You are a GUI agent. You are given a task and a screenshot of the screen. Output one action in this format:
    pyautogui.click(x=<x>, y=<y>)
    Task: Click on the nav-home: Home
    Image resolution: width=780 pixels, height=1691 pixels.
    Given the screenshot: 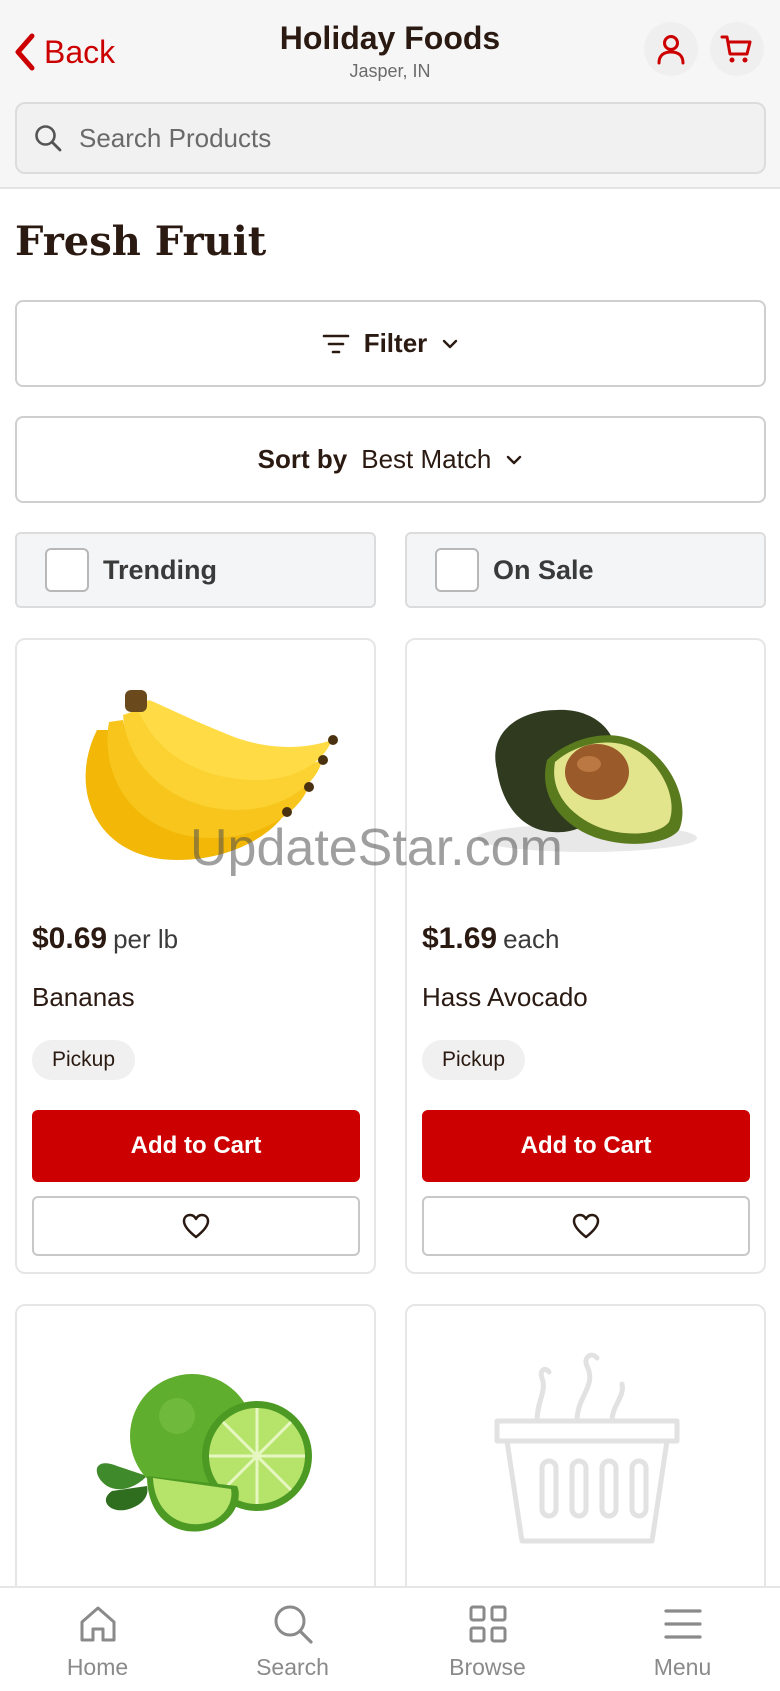 What is the action you would take?
    pyautogui.click(x=97, y=1639)
    